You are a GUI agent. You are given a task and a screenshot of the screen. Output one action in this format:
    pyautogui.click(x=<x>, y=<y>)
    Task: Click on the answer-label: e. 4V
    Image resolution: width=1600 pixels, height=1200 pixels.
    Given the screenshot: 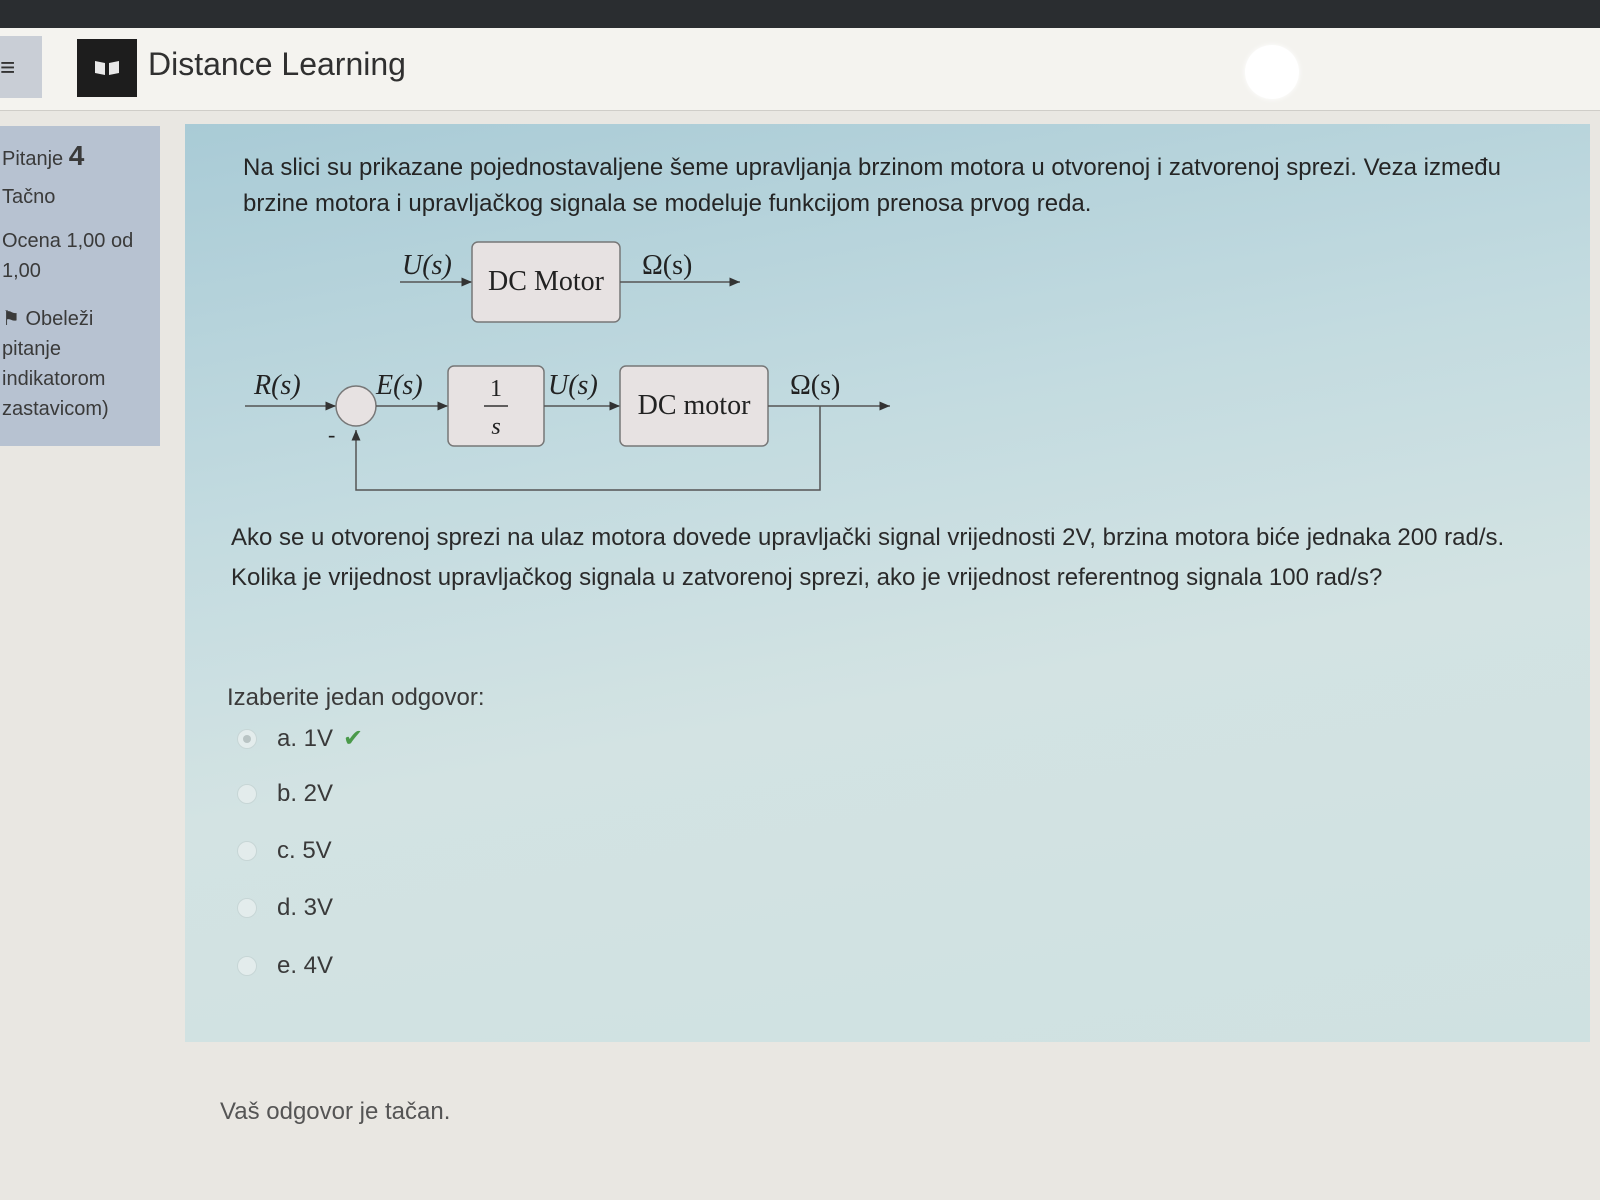 What is the action you would take?
    pyautogui.click(x=305, y=965)
    